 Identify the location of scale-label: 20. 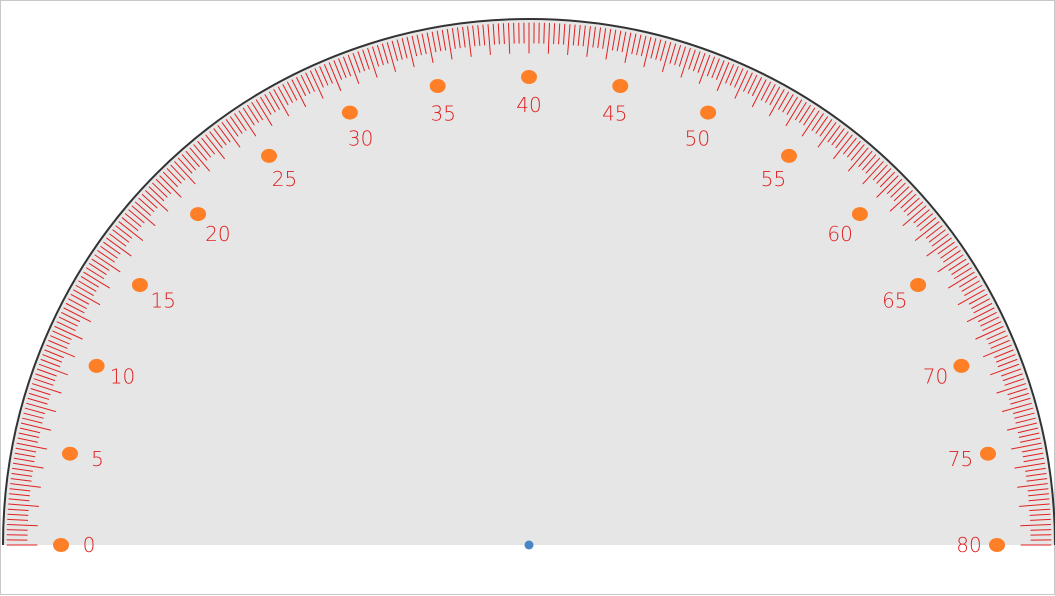
(217, 234).